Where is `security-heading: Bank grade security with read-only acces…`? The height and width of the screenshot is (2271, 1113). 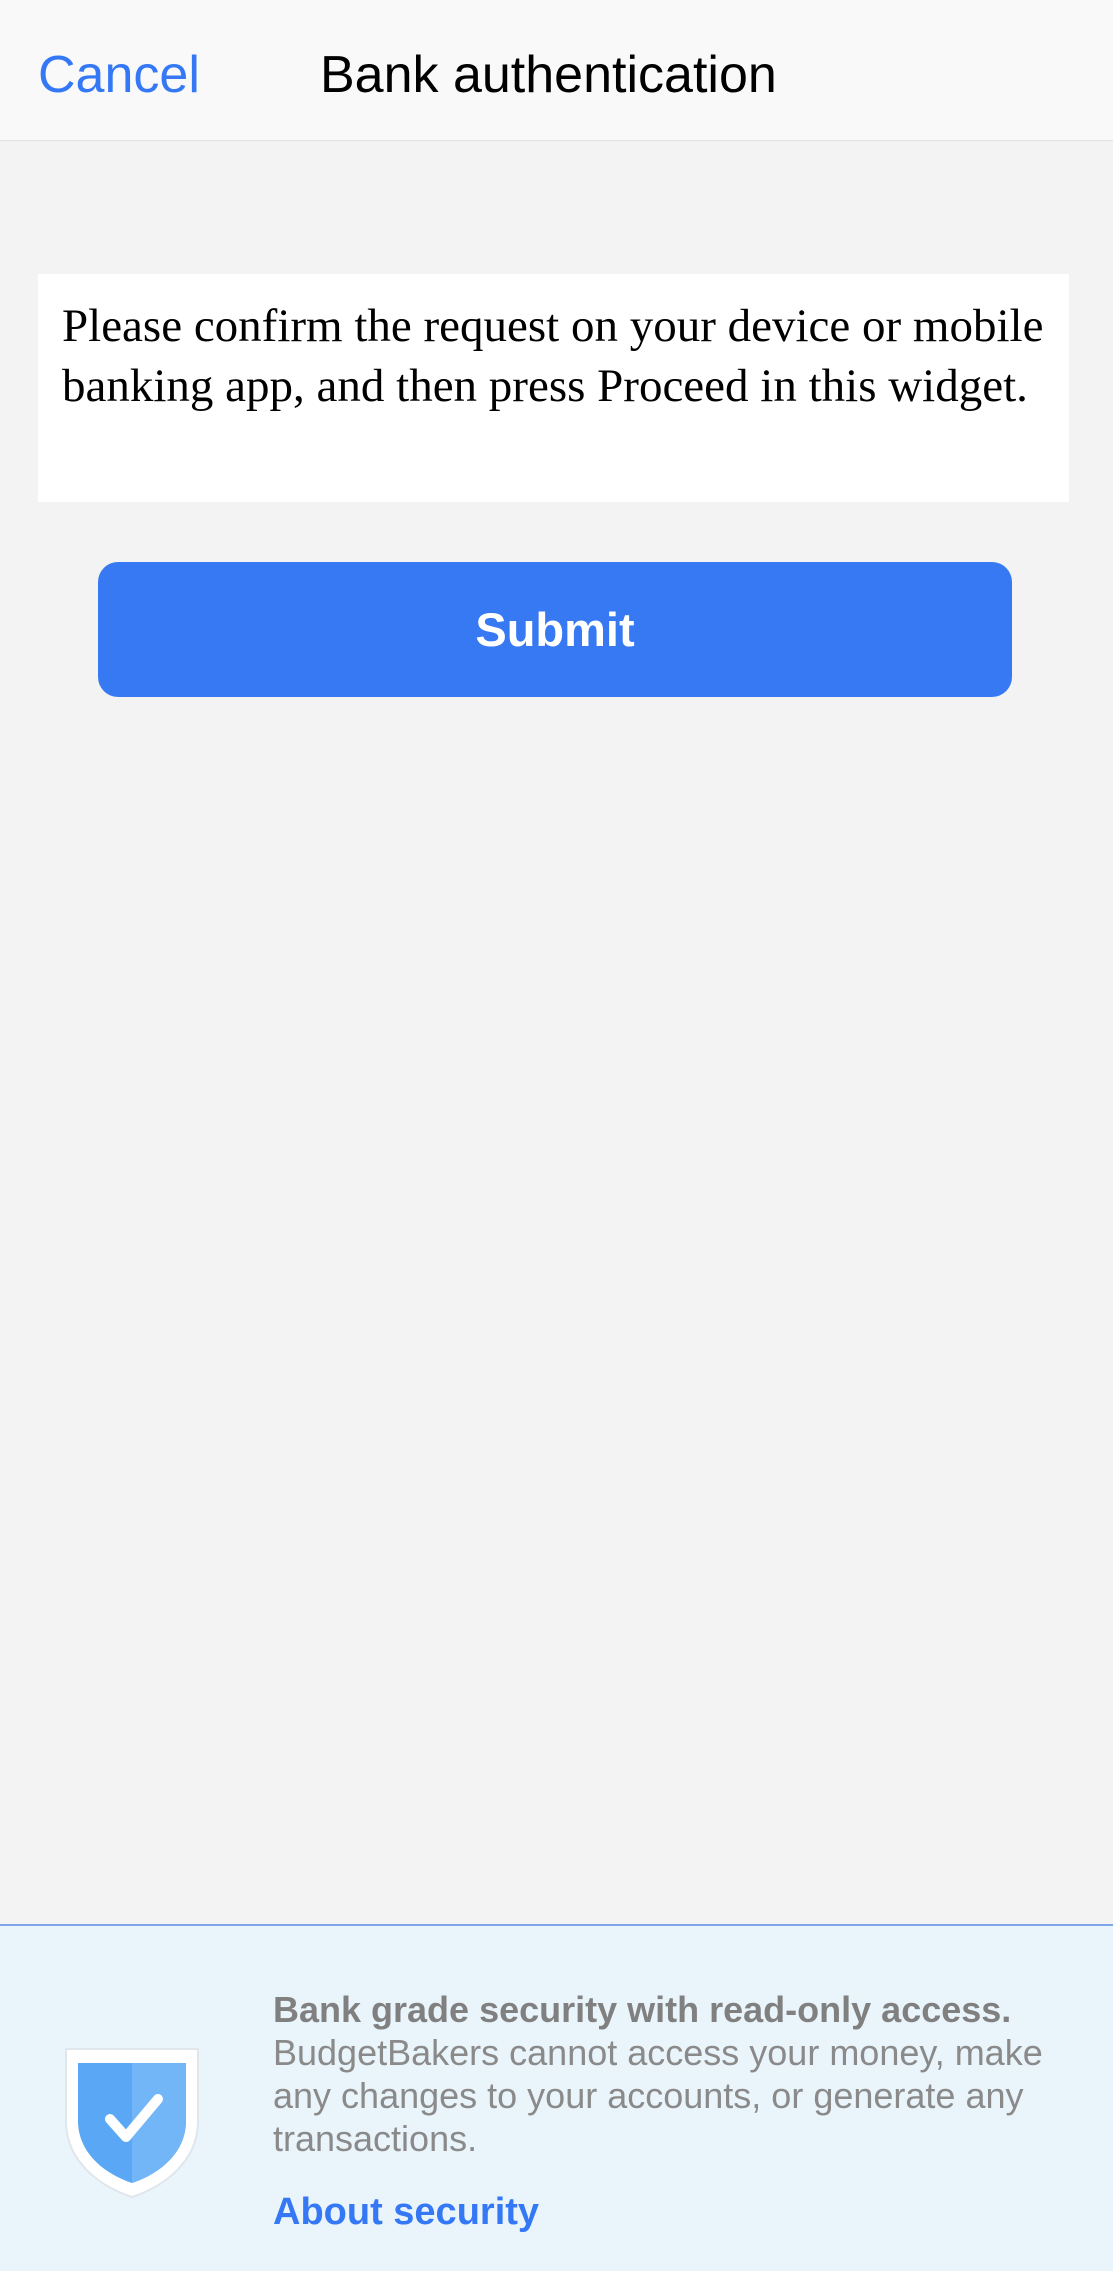
security-heading: Bank grade security with read-only acces… is located at coordinates (642, 2009).